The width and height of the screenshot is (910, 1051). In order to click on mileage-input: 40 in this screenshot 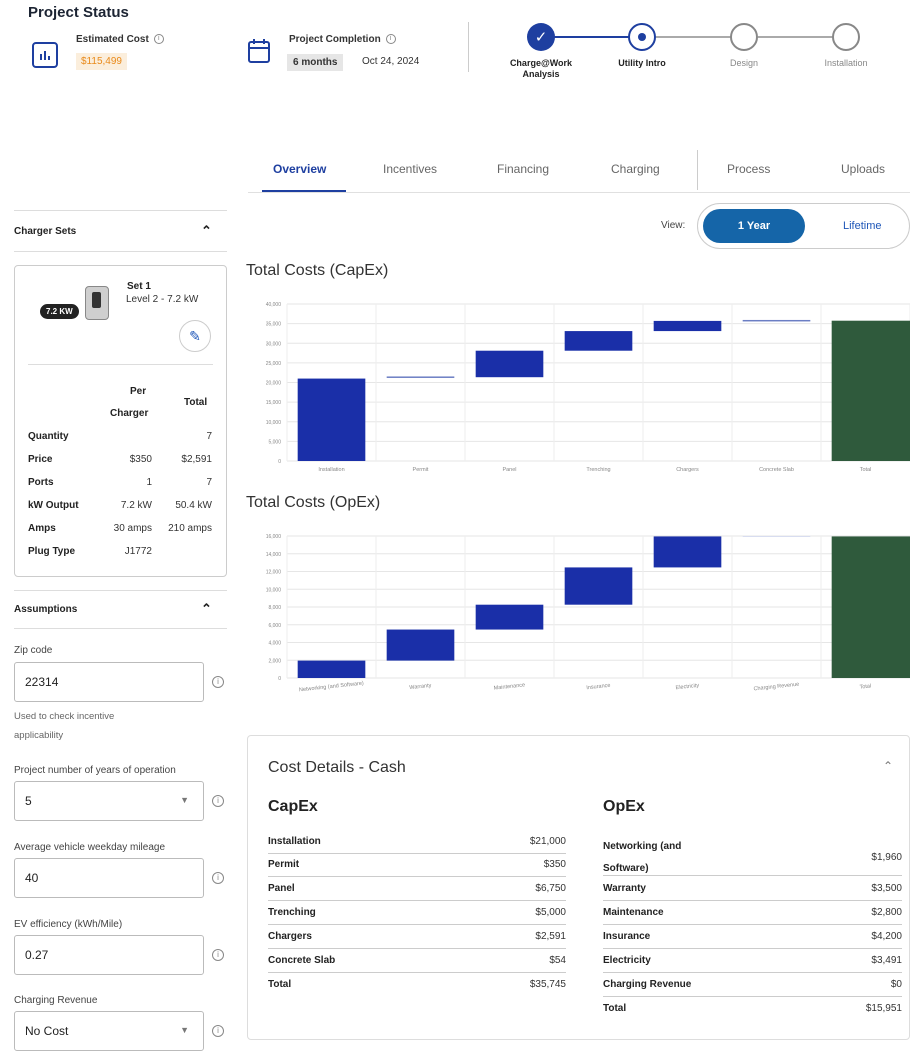, I will do `click(109, 878)`.